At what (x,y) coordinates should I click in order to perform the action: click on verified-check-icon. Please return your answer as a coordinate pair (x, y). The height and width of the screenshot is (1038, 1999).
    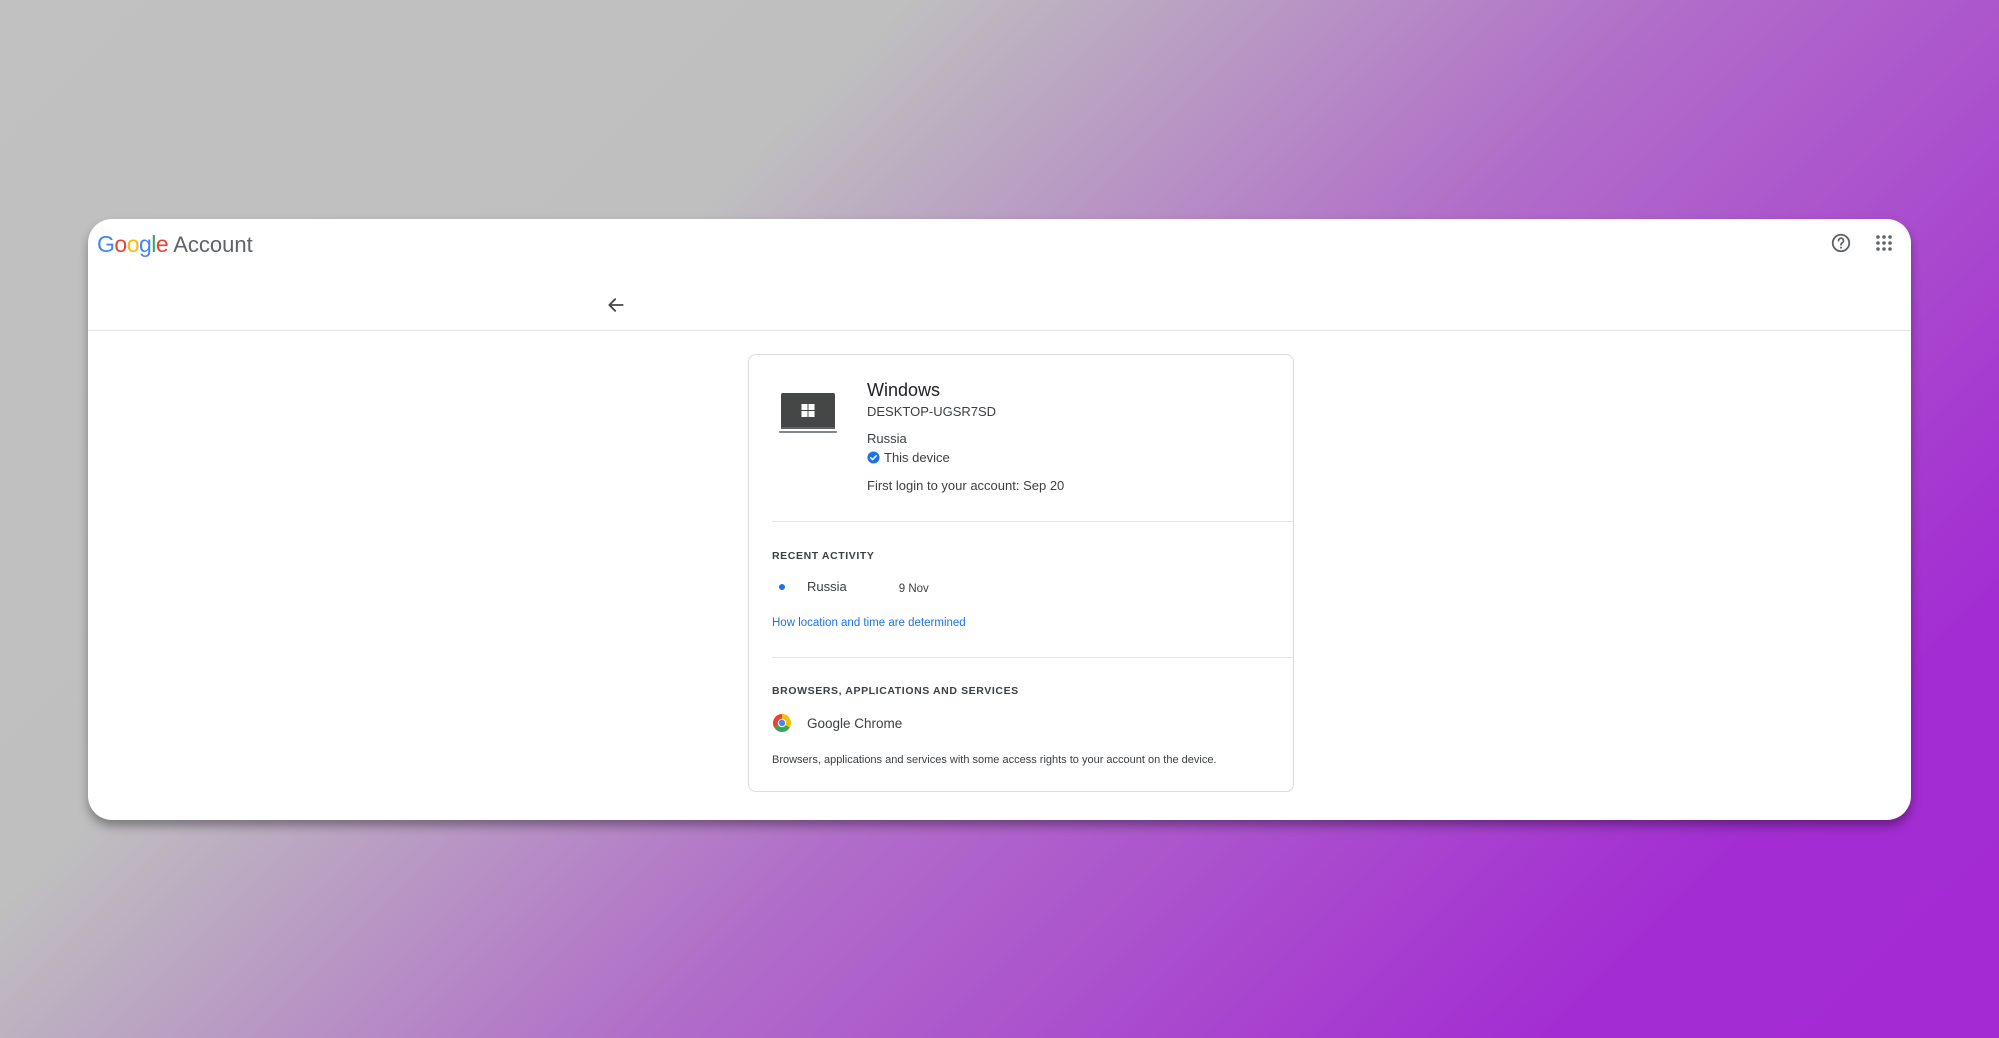
    Looking at the image, I should click on (873, 457).